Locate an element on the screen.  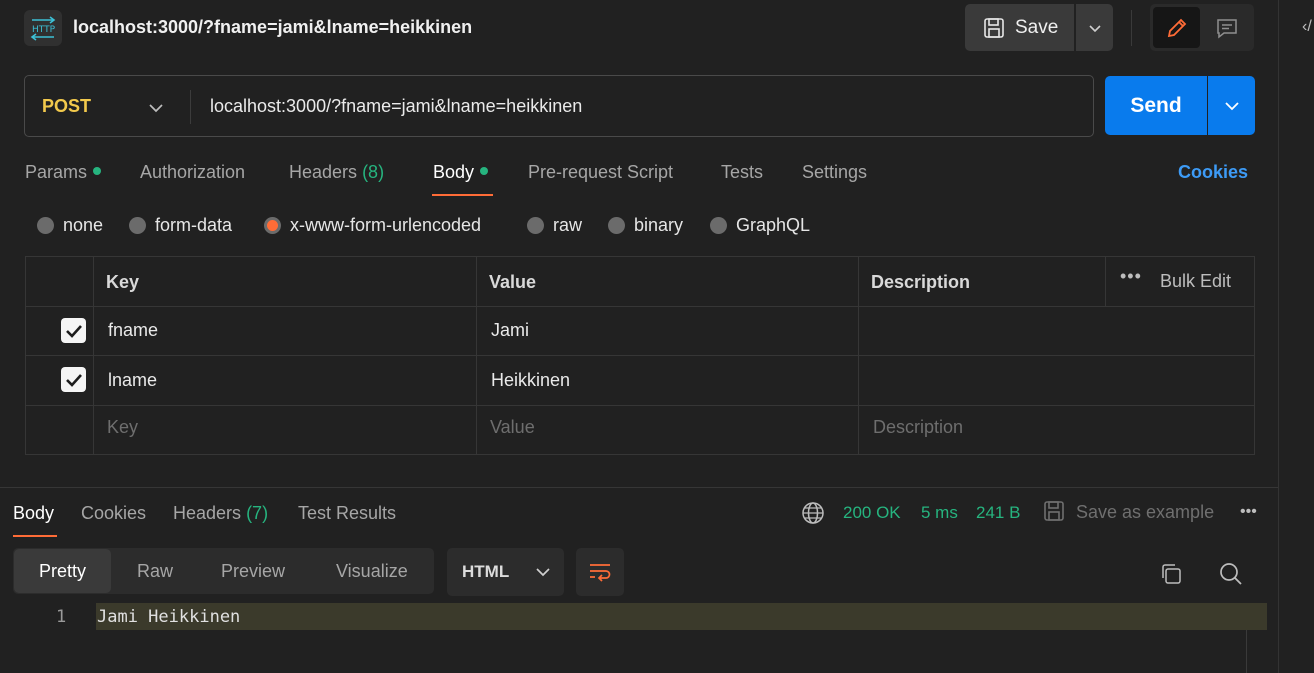
language-select: HTML is located at coordinates (505, 572).